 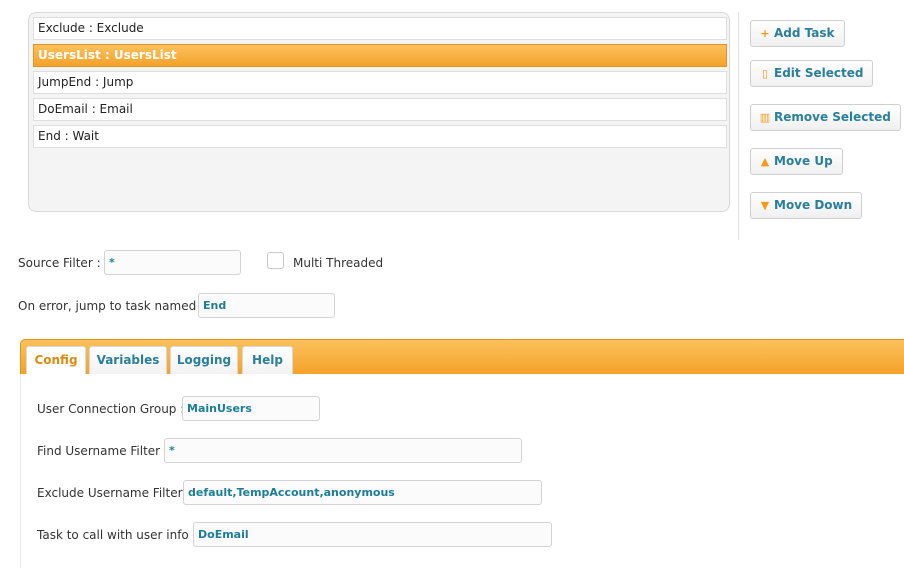 I want to click on tab-bar: Config Variables Logging Help, so click(x=462, y=357).